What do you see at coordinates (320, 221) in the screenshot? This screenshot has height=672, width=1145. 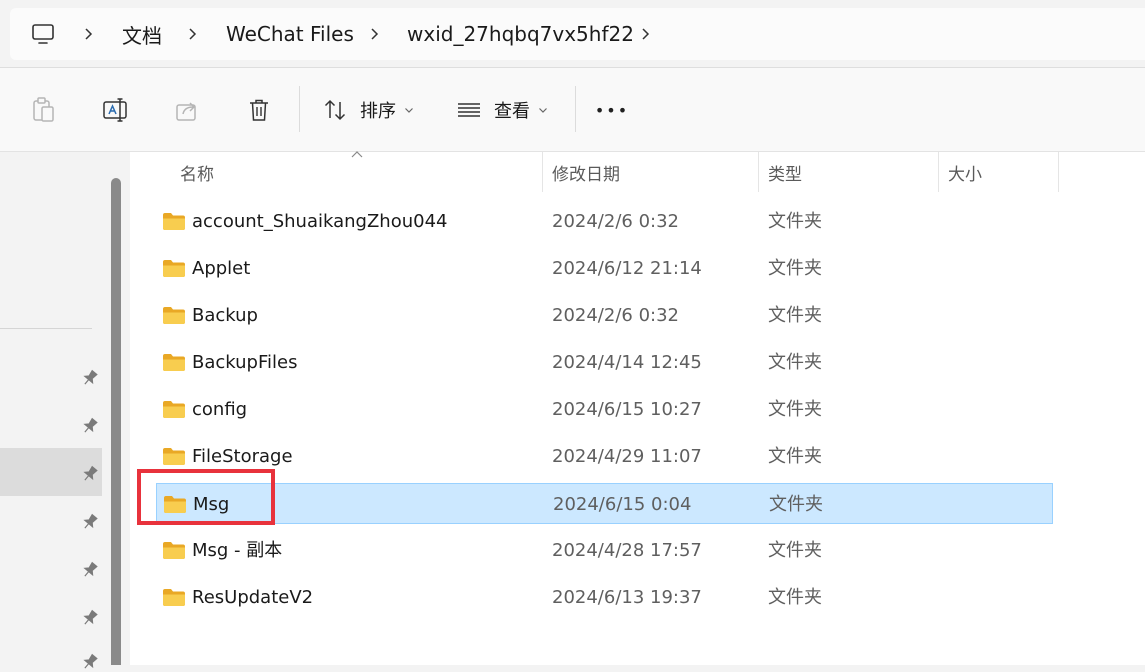 I see `file-name: account_ShuaikangZhou044` at bounding box center [320, 221].